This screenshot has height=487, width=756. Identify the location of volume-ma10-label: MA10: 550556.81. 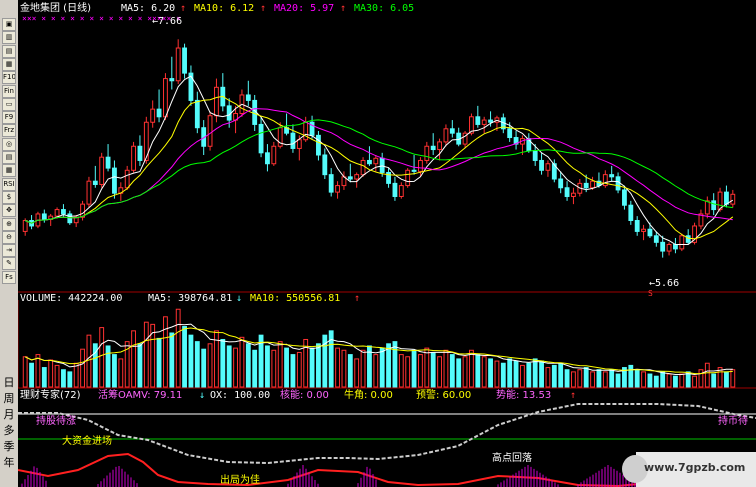
(295, 298).